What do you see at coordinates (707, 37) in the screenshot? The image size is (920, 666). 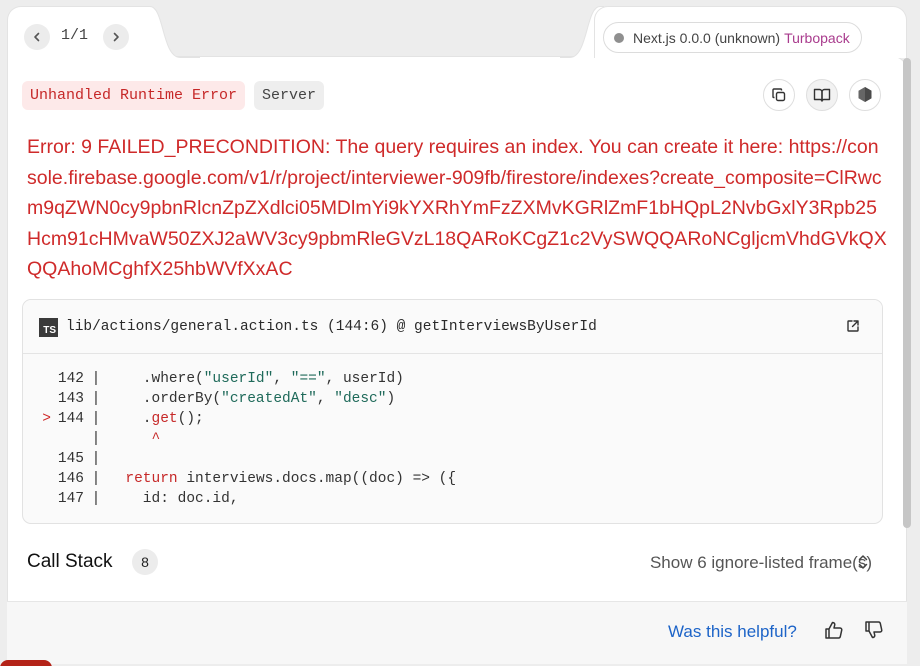 I see `version-label: Next.js 0.0.0 (unknown)` at bounding box center [707, 37].